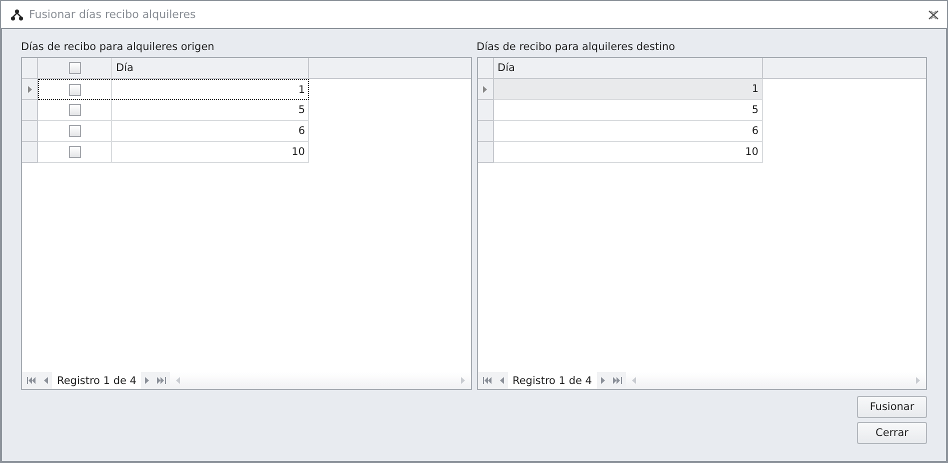 The image size is (948, 463). Describe the element at coordinates (933, 15) in the screenshot. I see `close-icon` at that location.